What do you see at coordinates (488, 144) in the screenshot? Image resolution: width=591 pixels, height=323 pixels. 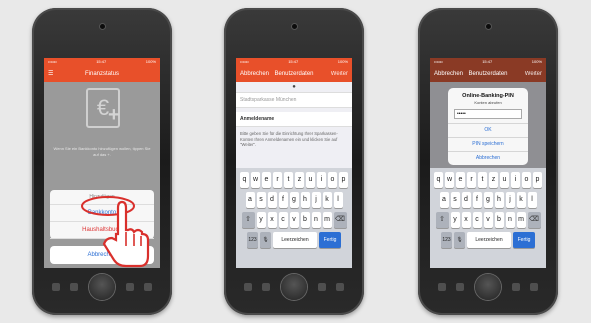 I see `save-pin-button: PIN speichern` at bounding box center [488, 144].